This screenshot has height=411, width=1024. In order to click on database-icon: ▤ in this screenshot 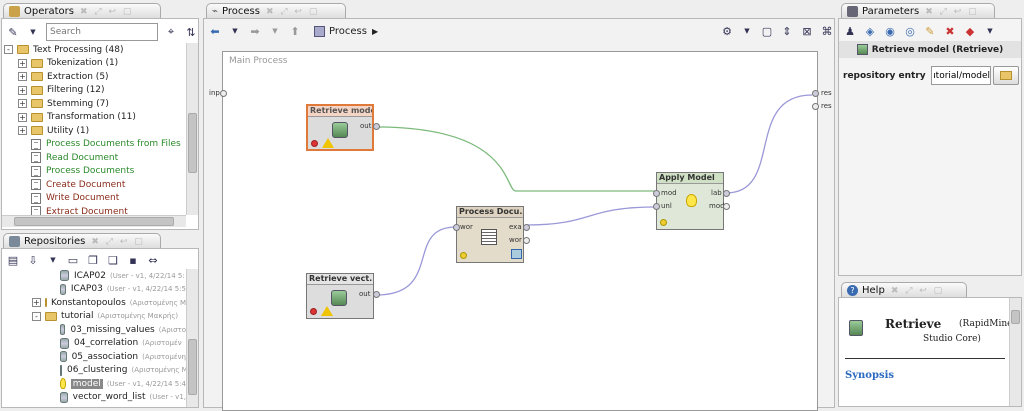, I will do `click(13, 260)`.